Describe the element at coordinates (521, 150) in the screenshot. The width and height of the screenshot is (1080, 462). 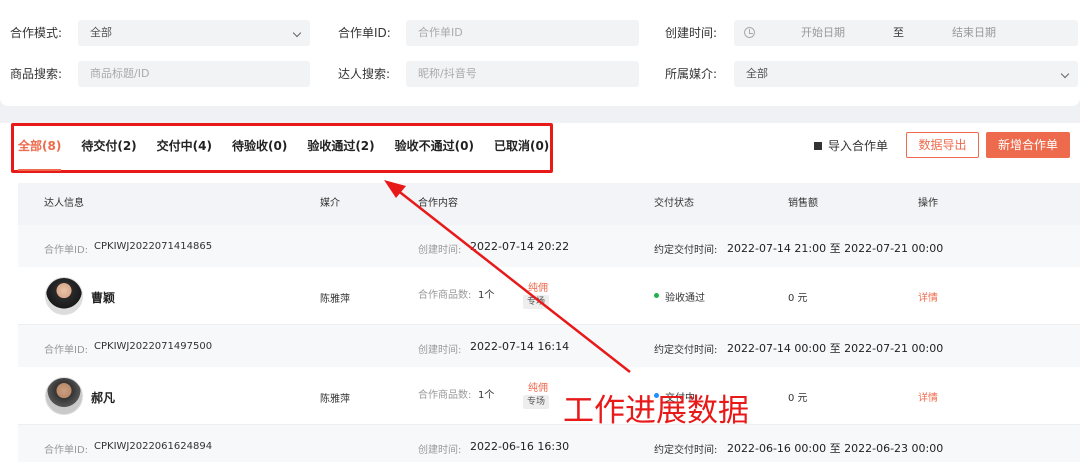
I see `tab-cancelled: 已取消(0)` at that location.